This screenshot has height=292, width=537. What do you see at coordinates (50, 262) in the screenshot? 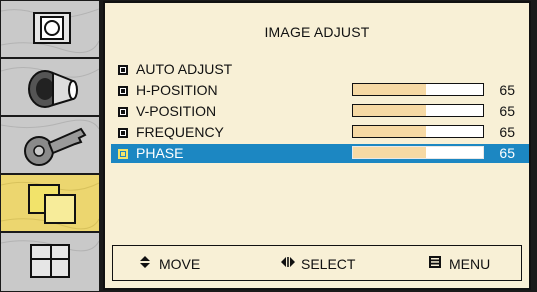
I see `window-layout-icon` at bounding box center [50, 262].